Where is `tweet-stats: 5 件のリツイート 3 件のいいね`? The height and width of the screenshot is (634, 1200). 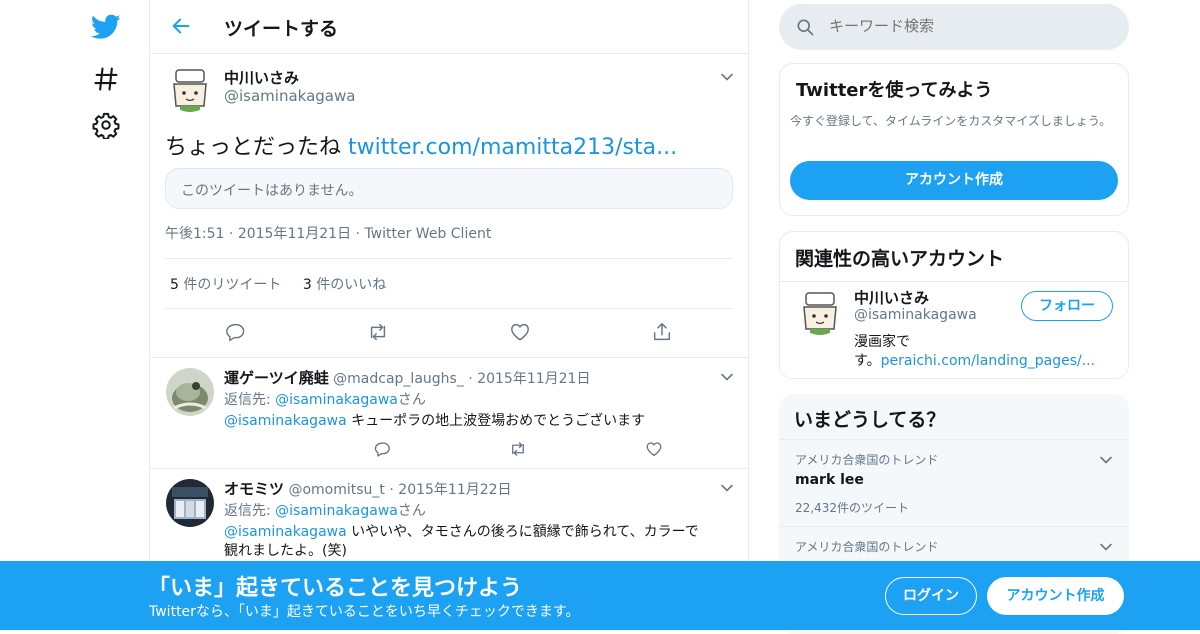
tweet-stats: 5 件のリツイート 3 件のいいね is located at coordinates (449, 283).